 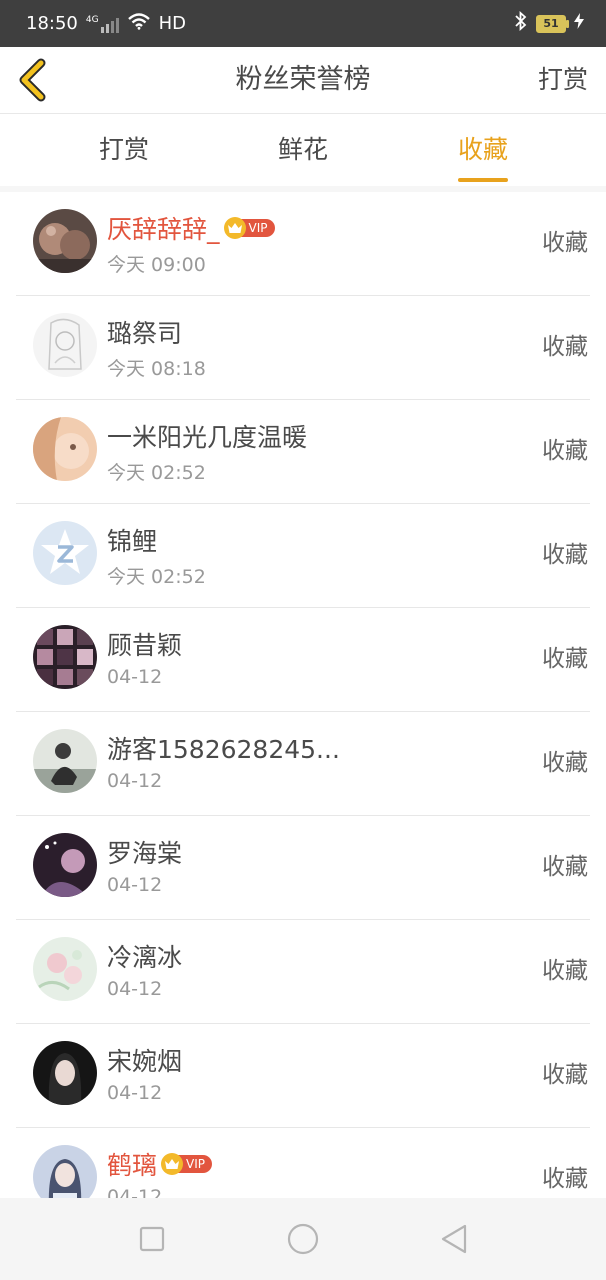 I want to click on list-item: 冷漓冰 04-12 收藏, so click(x=303, y=972).